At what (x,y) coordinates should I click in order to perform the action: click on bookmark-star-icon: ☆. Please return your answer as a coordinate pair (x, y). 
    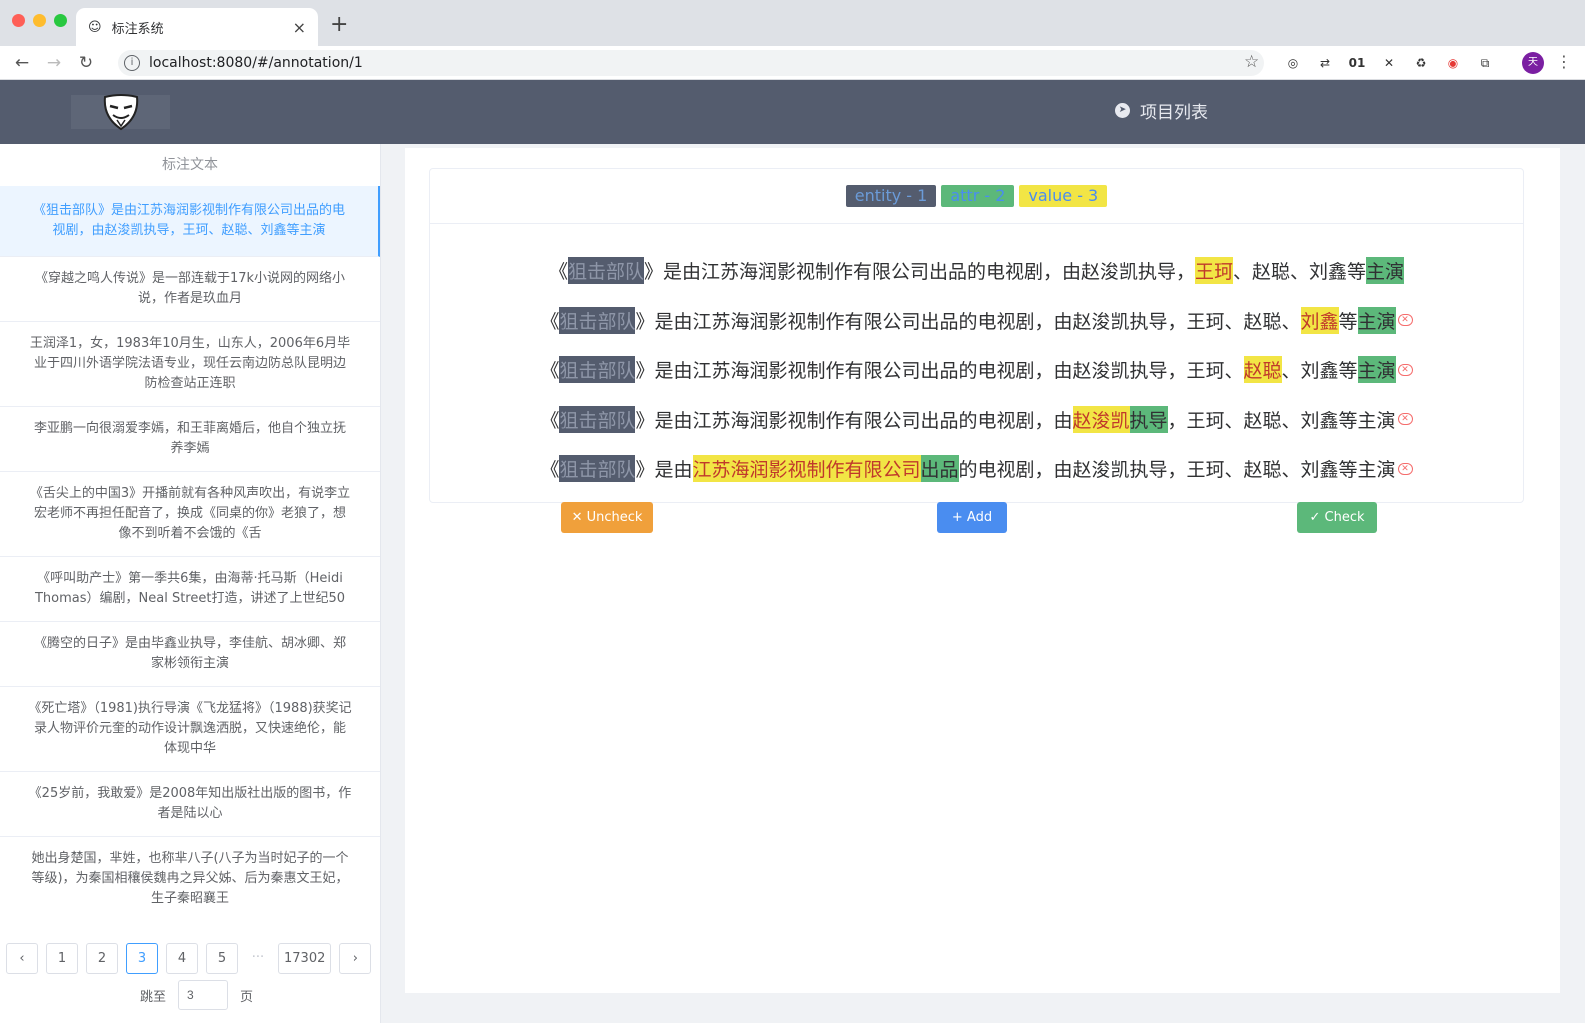
    Looking at the image, I should click on (1251, 62).